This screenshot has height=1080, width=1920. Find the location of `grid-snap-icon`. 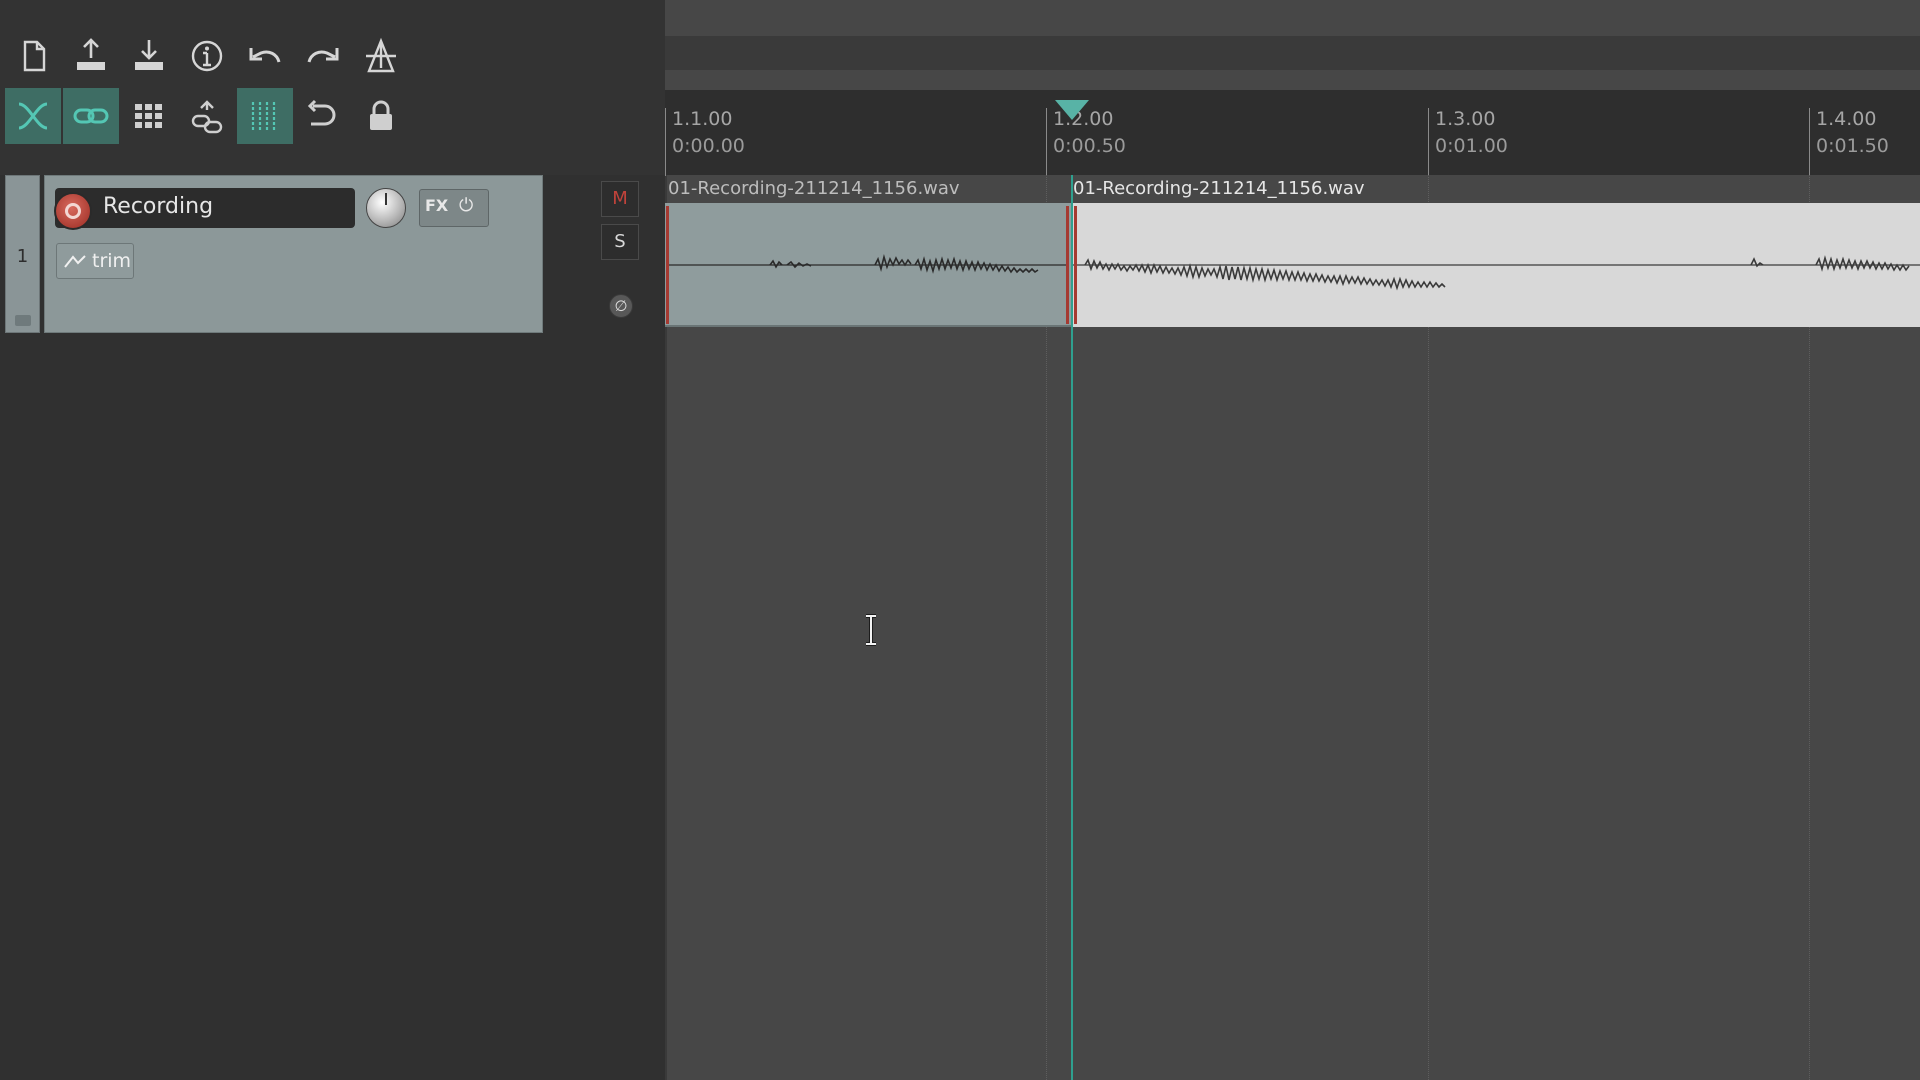

grid-snap-icon is located at coordinates (149, 116).